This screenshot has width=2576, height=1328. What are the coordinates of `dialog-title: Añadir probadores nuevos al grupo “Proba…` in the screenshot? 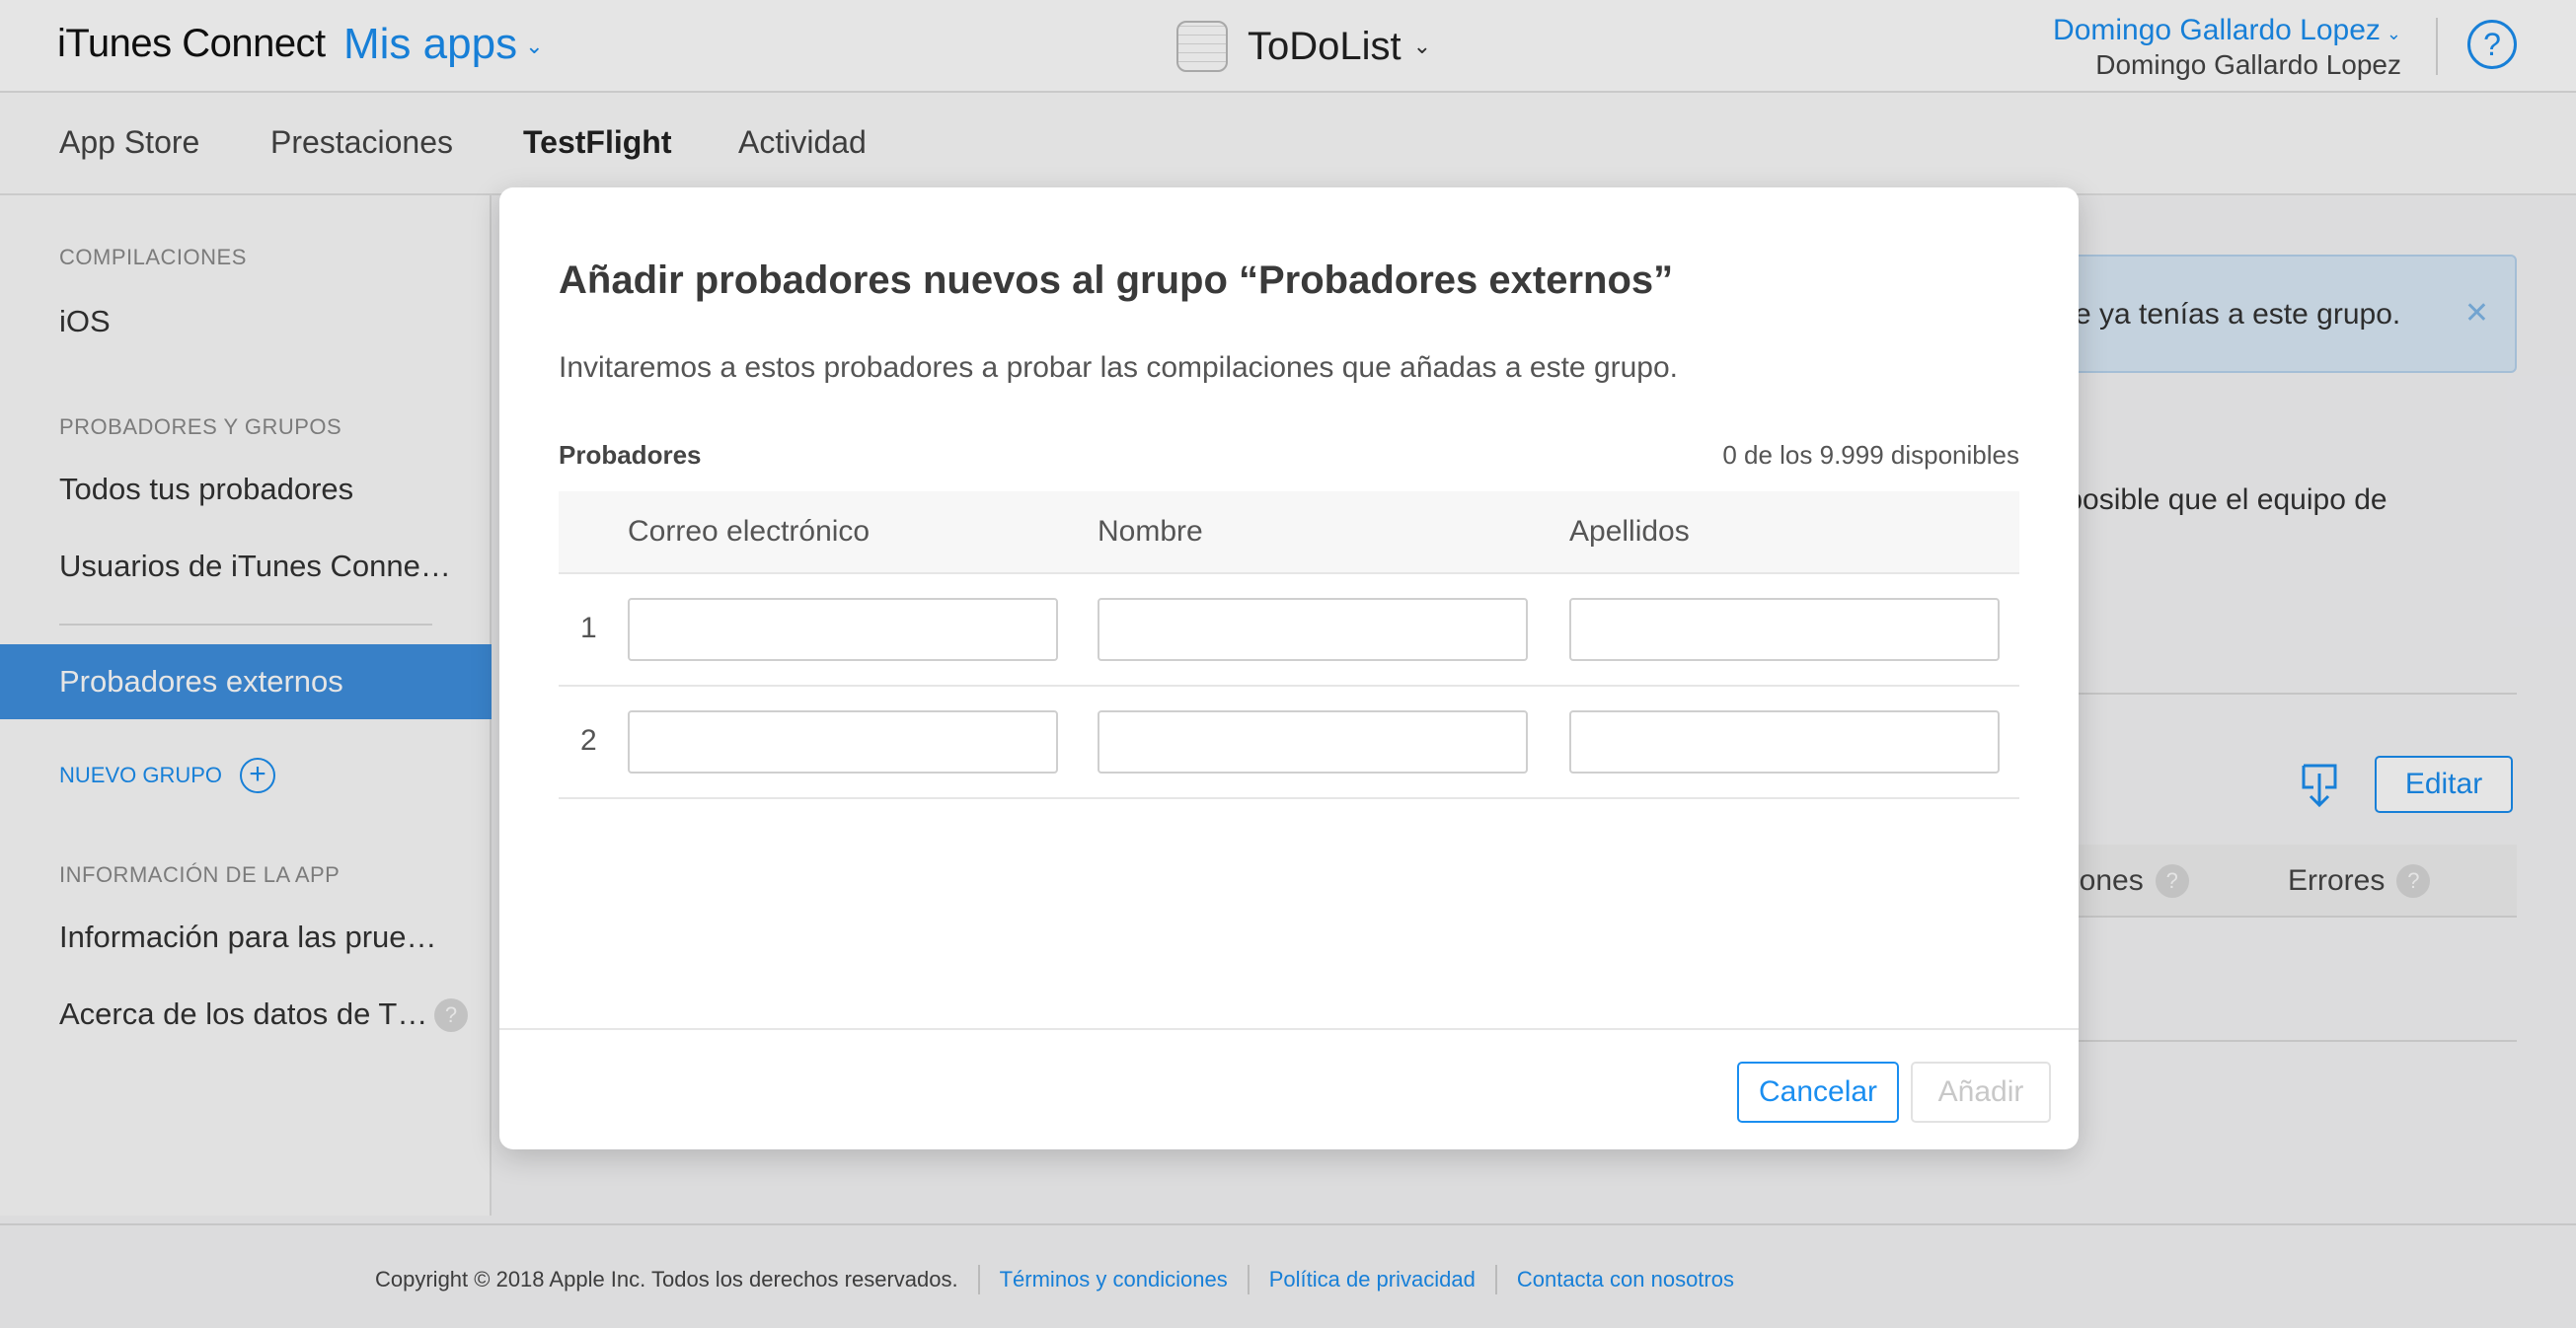 It's located at (1116, 280).